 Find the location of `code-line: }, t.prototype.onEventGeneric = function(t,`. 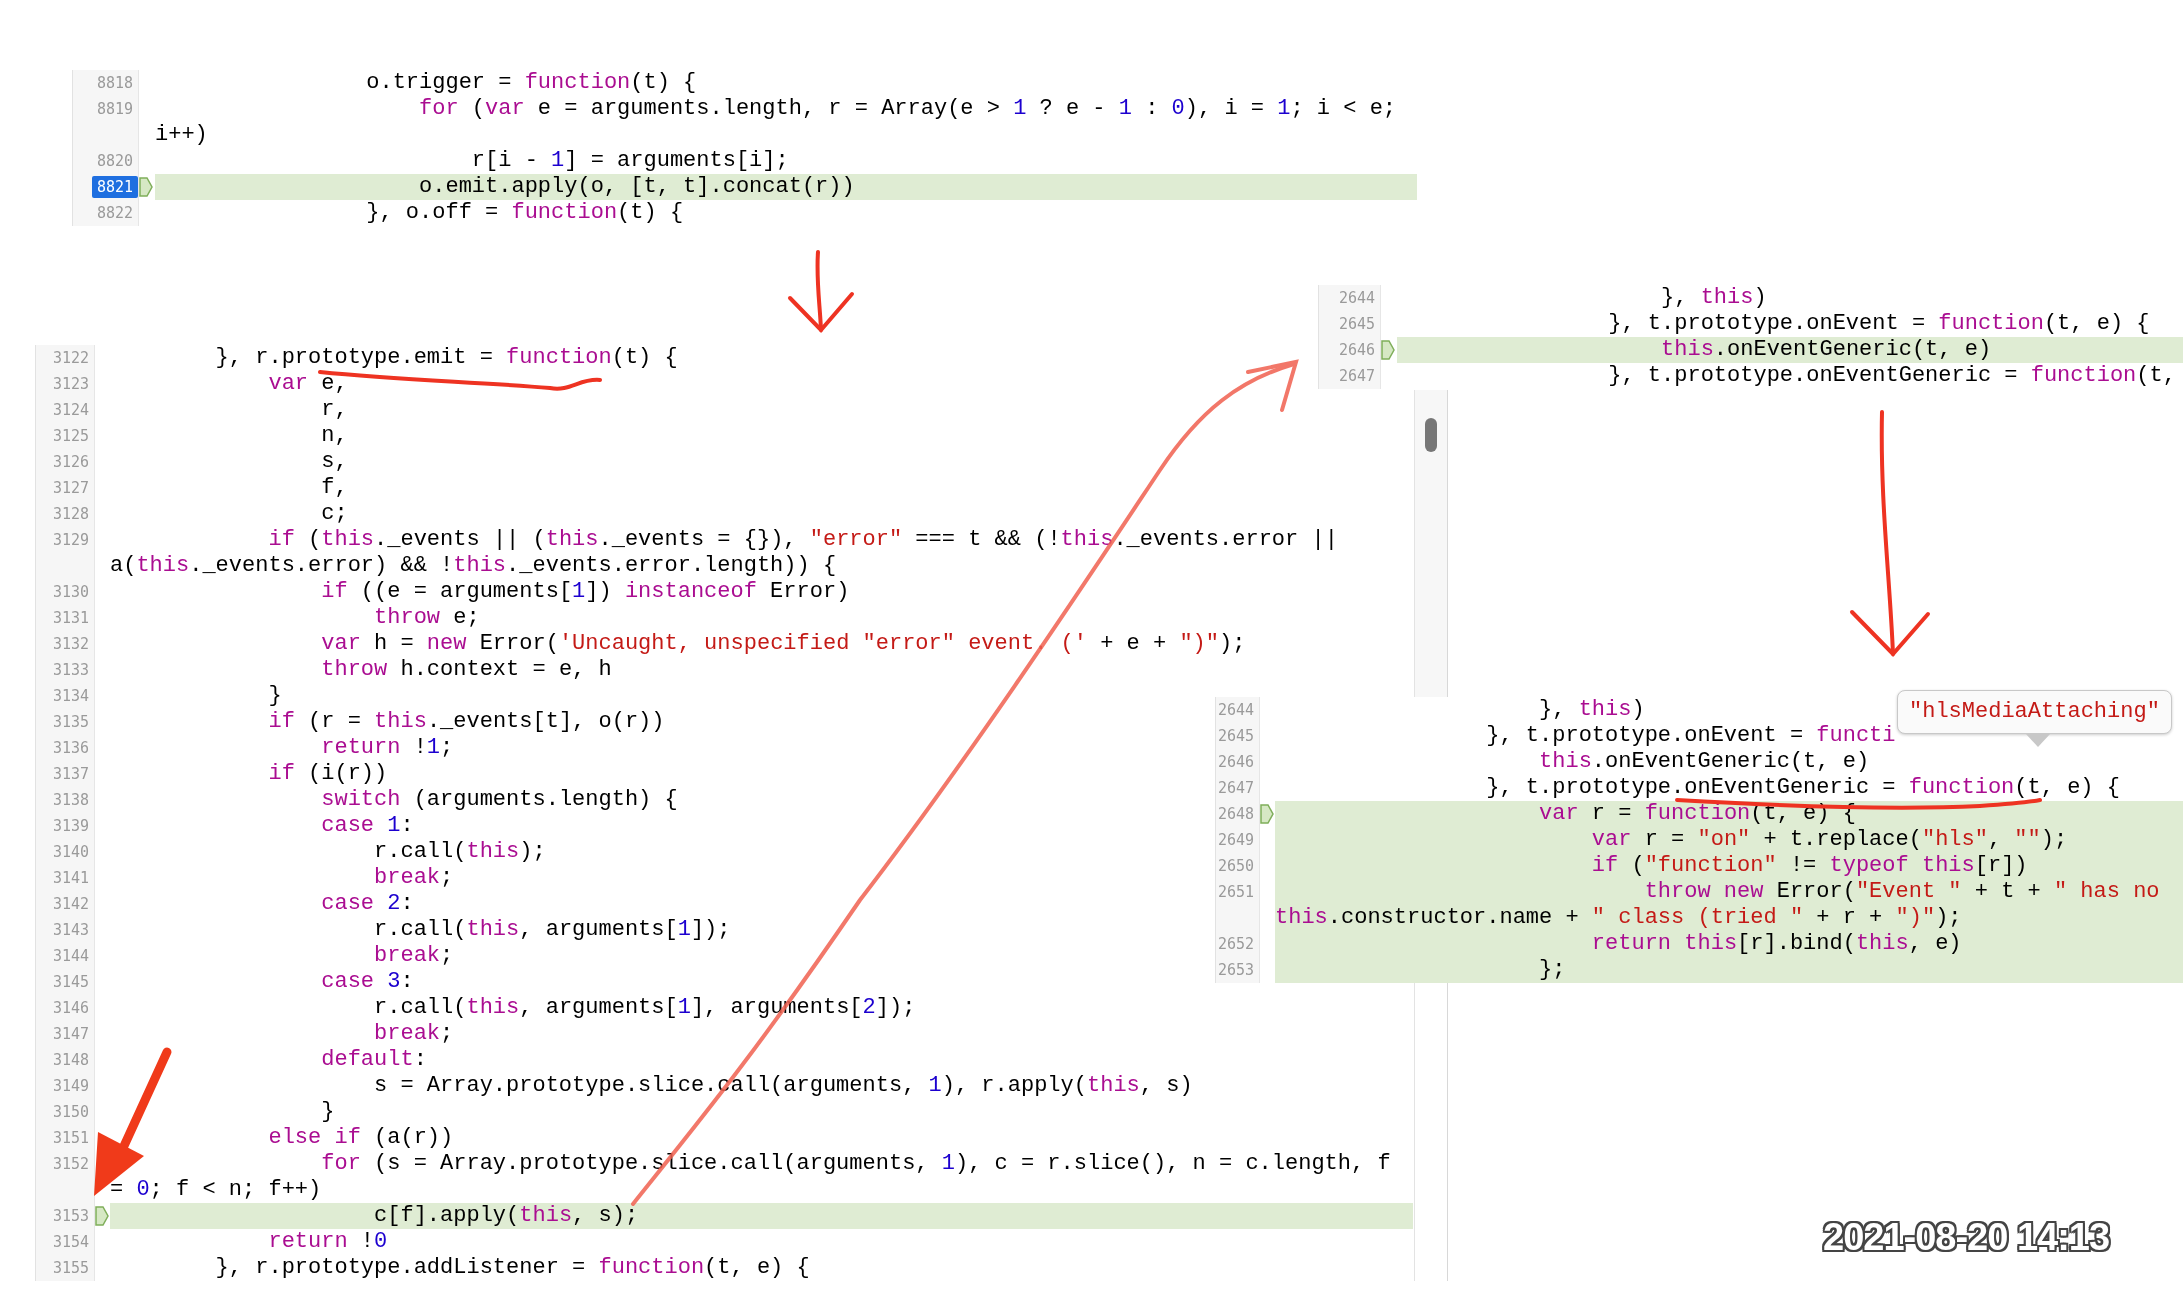

code-line: }, t.prototype.onEventGeneric = function(t, is located at coordinates (1891, 376).